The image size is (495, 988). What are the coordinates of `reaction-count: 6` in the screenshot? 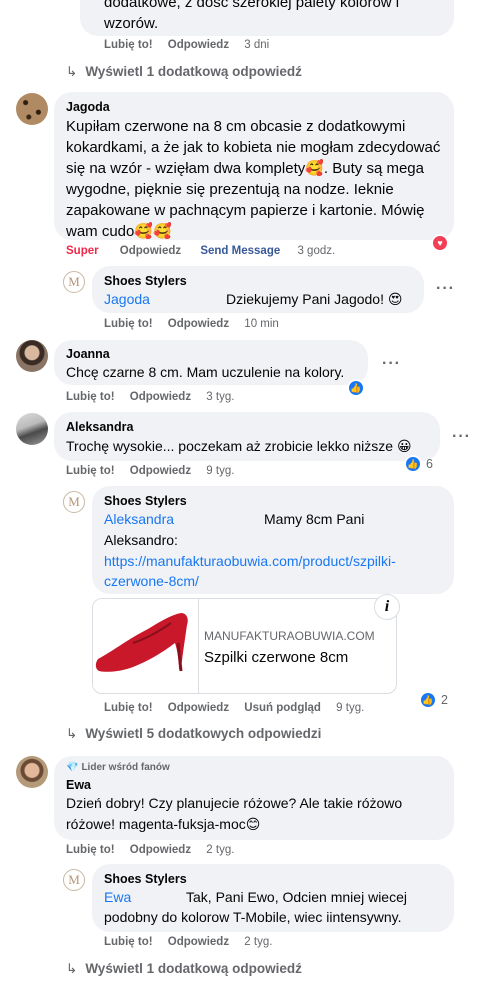 It's located at (429, 464).